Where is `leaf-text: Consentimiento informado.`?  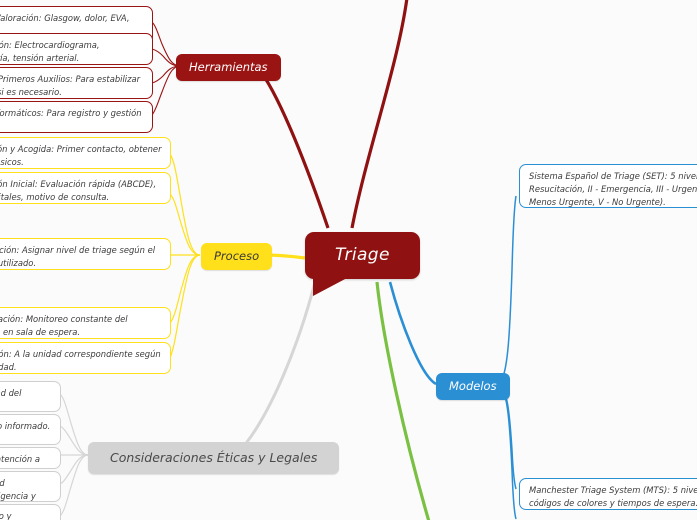 leaf-text: Consentimiento informado. is located at coordinates (25, 426).